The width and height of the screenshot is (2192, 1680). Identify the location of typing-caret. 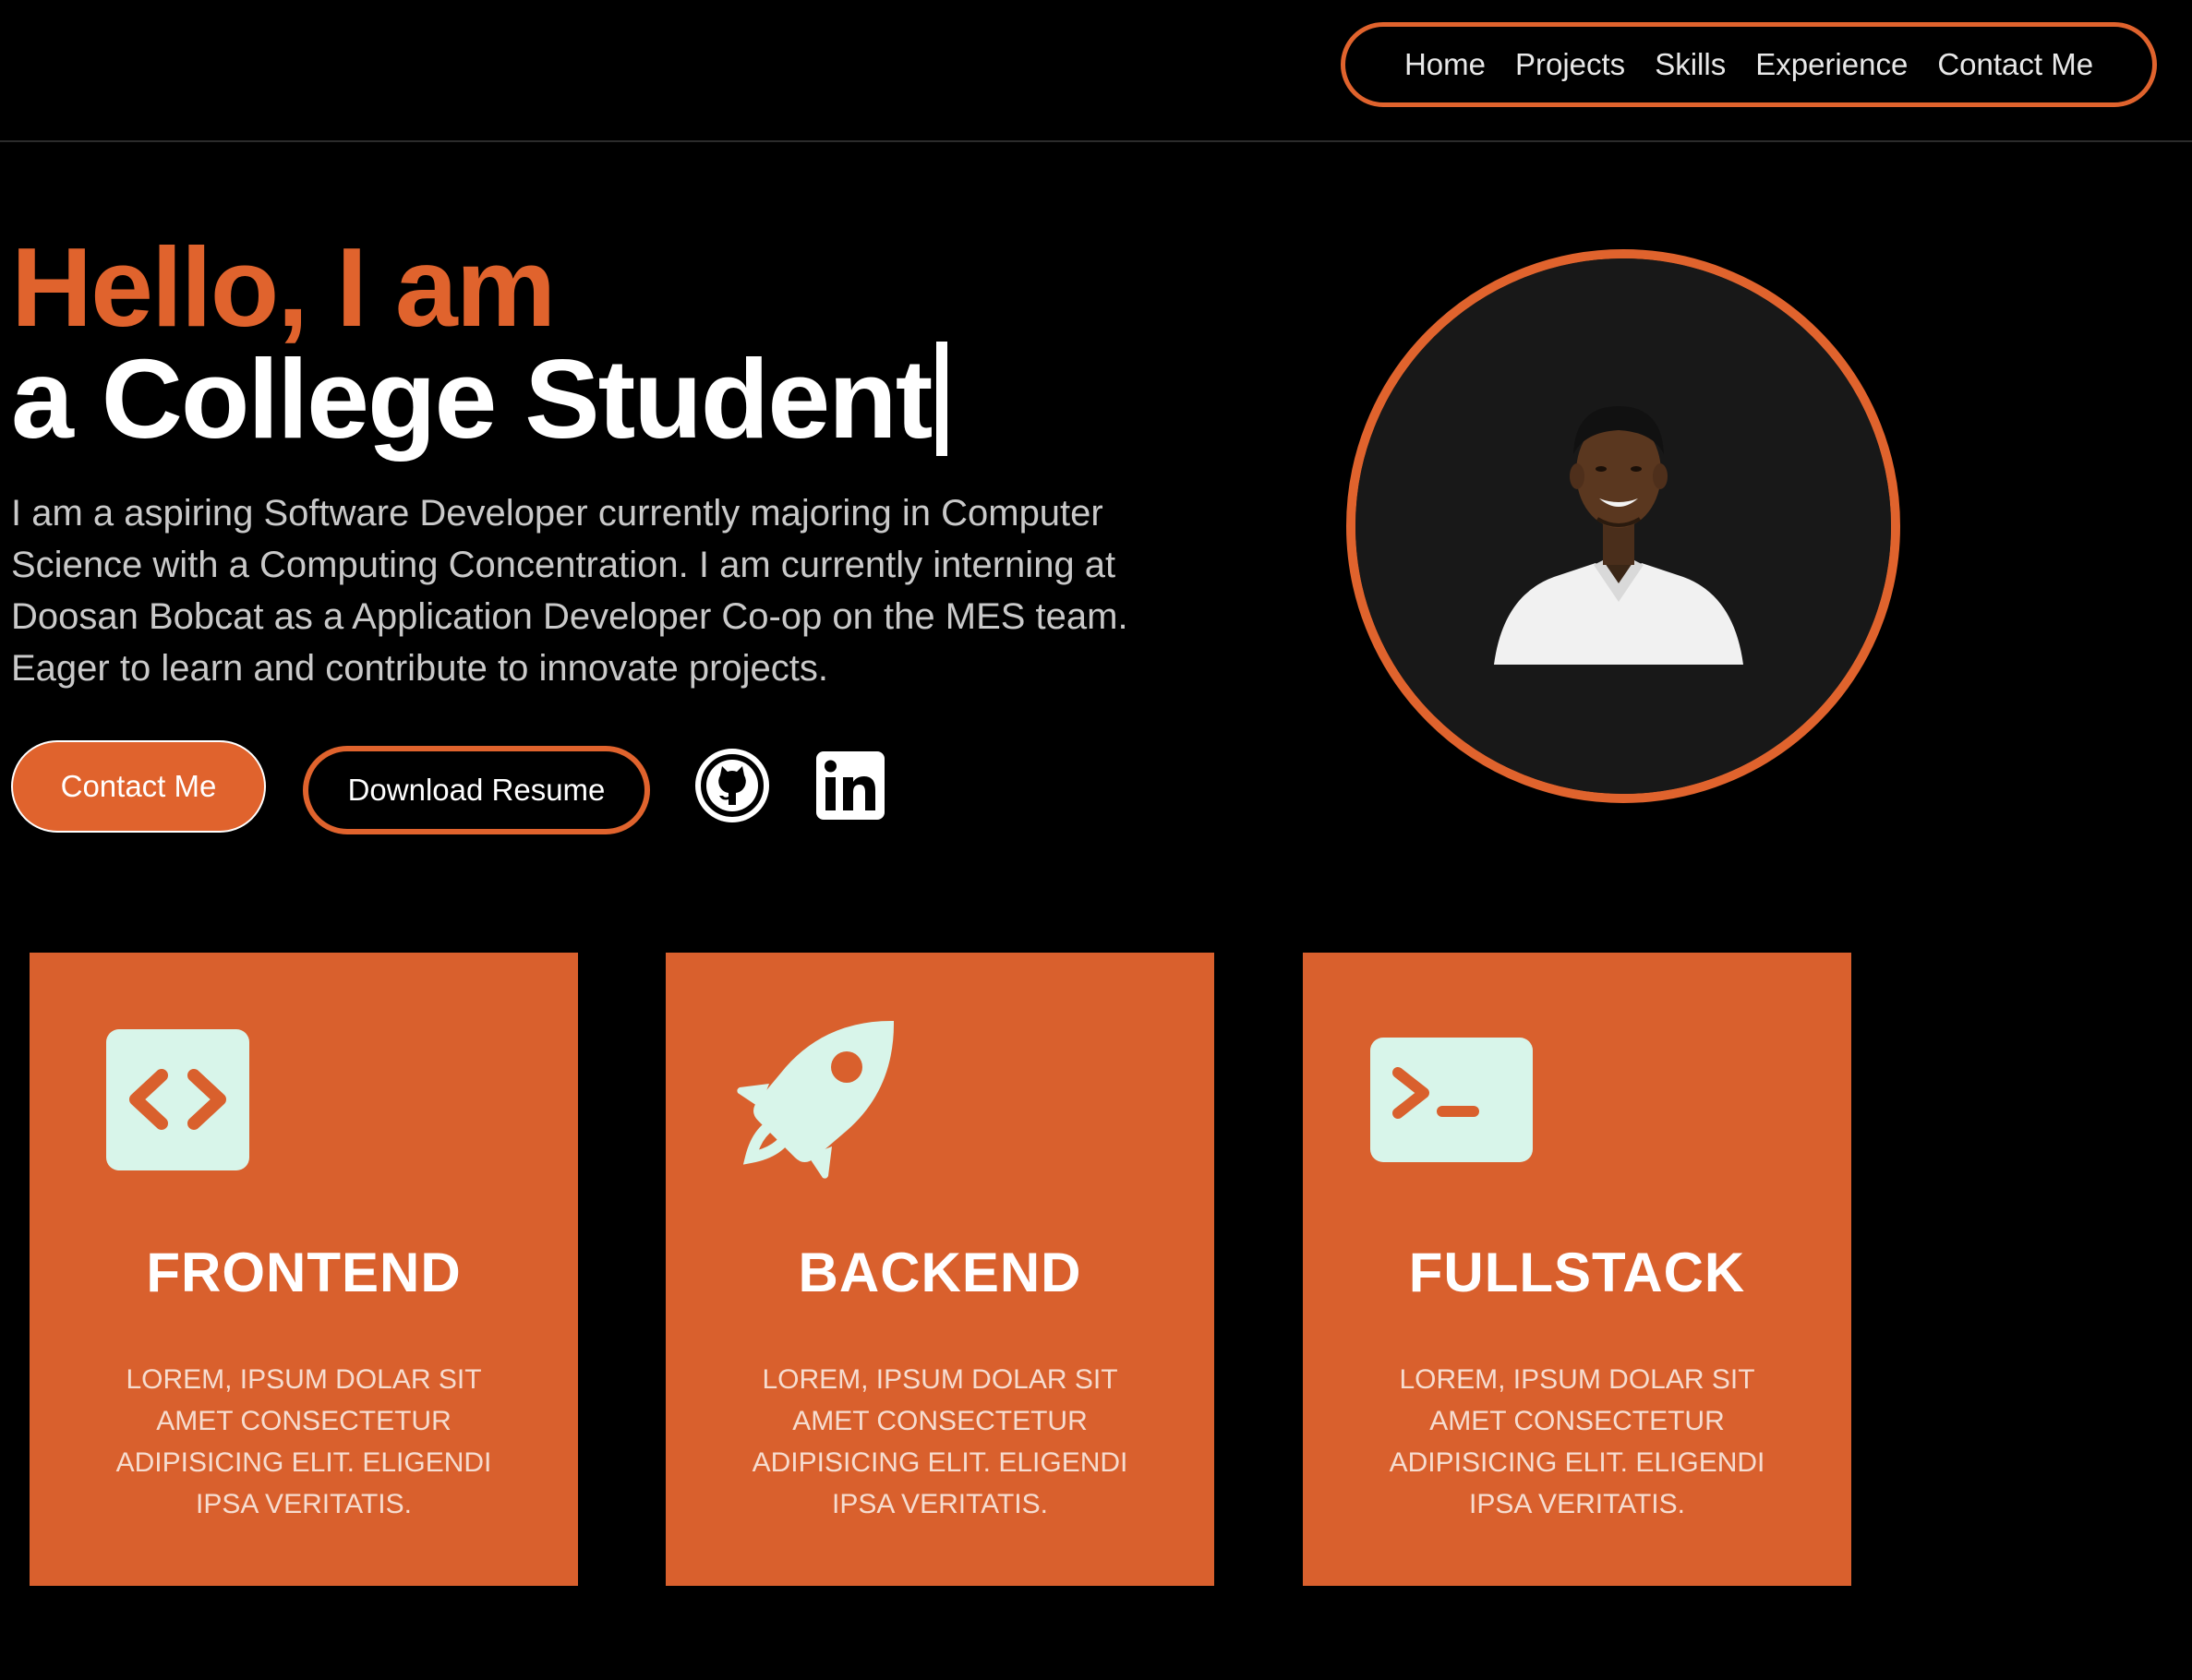
(942, 399).